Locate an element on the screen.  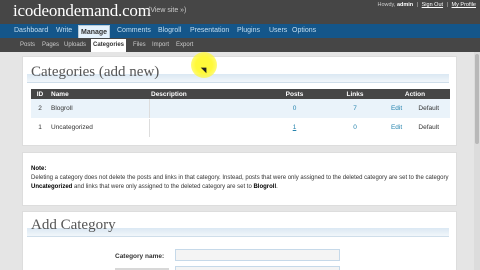
add-category-heading: Add Category is located at coordinates (73, 225).